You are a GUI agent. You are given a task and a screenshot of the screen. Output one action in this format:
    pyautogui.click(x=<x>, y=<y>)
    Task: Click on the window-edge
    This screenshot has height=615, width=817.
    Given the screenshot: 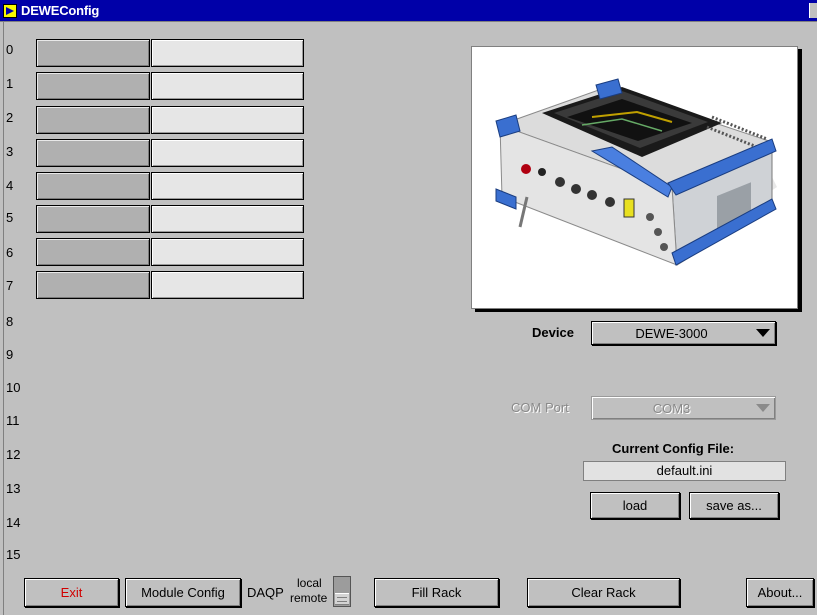 What is the action you would take?
    pyautogui.click(x=2, y=318)
    